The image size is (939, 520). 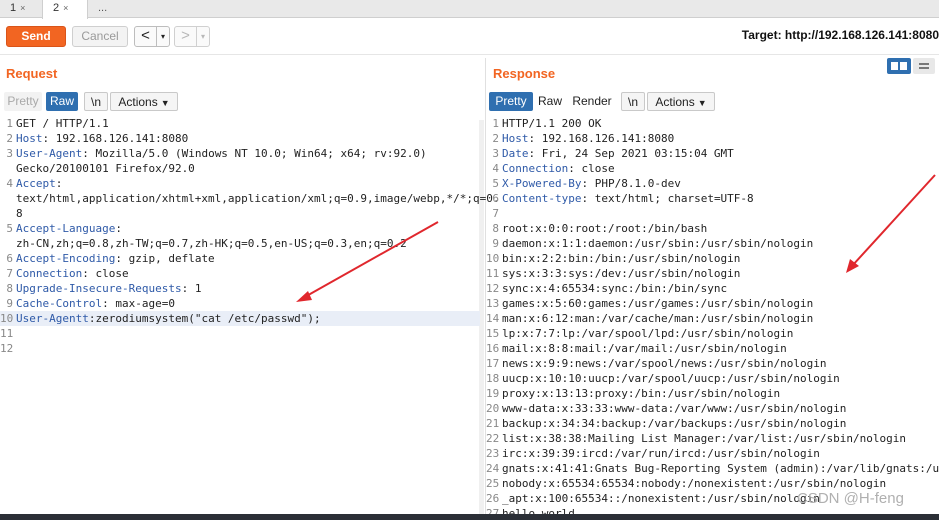 I want to click on code-line: 10 bin:x:2:2:bin:/bin:/usr/sbin/nologin, so click(x=712, y=258).